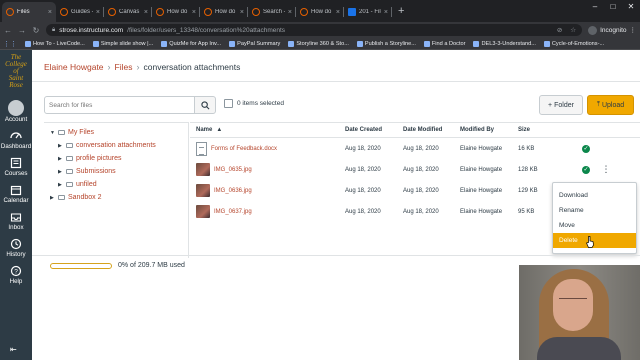 Image resolution: width=640 pixels, height=360 pixels. I want to click on menu-item-rename: Rename, so click(594, 210).